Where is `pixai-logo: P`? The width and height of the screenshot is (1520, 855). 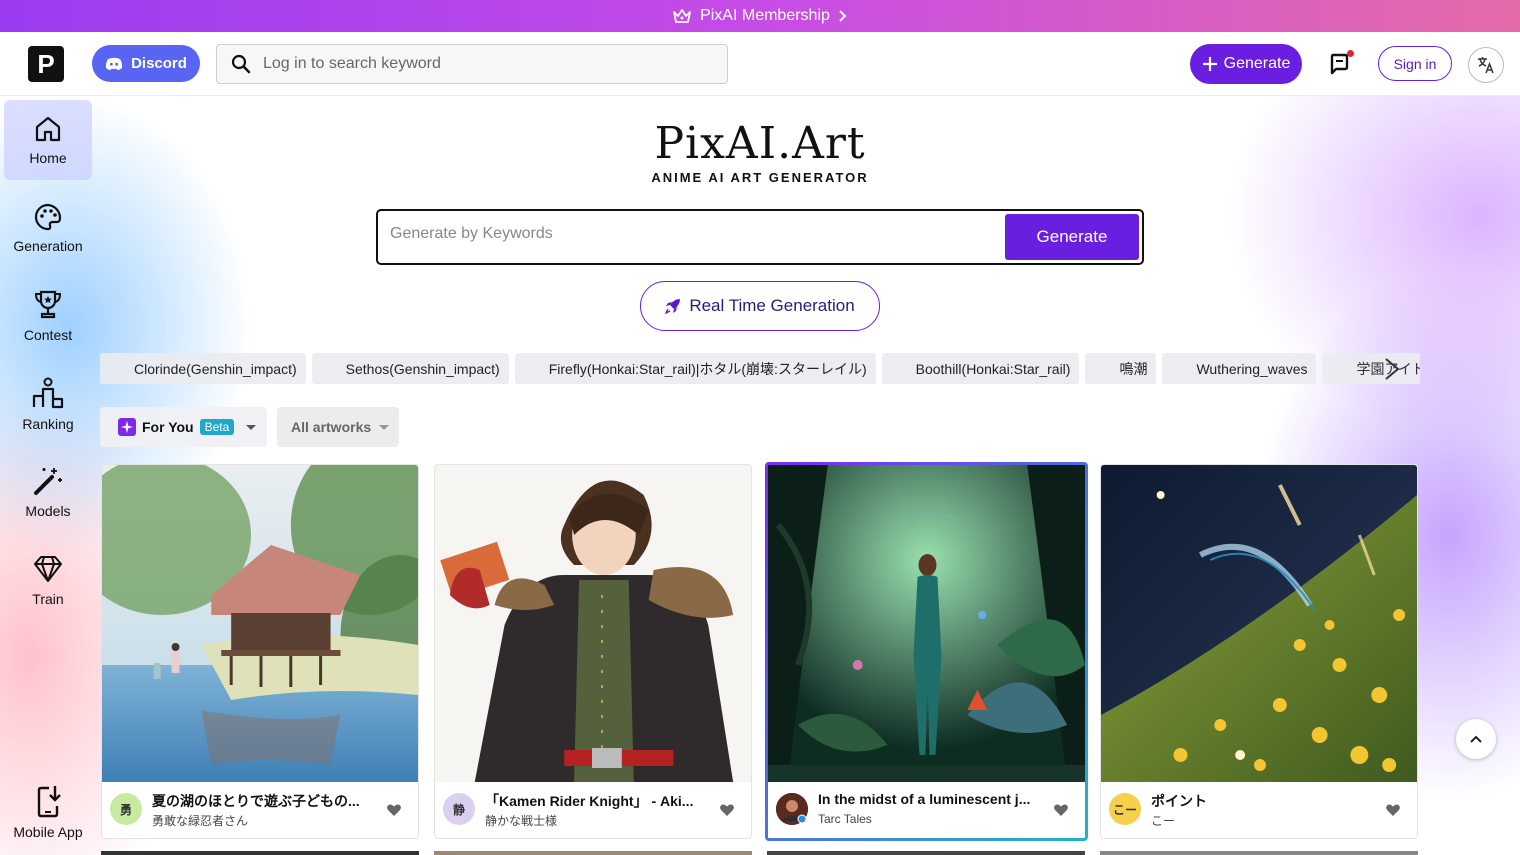
pixai-logo: P is located at coordinates (46, 64).